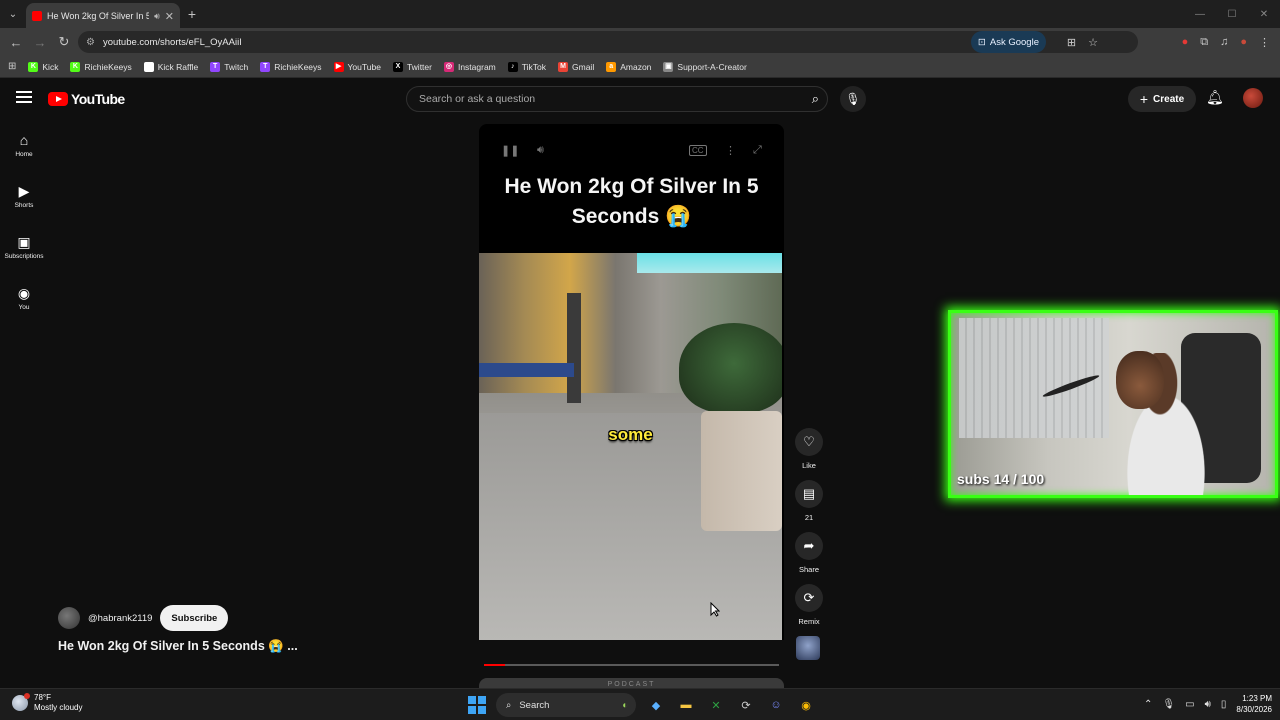  I want to click on new-tab-button: +, so click(192, 14).